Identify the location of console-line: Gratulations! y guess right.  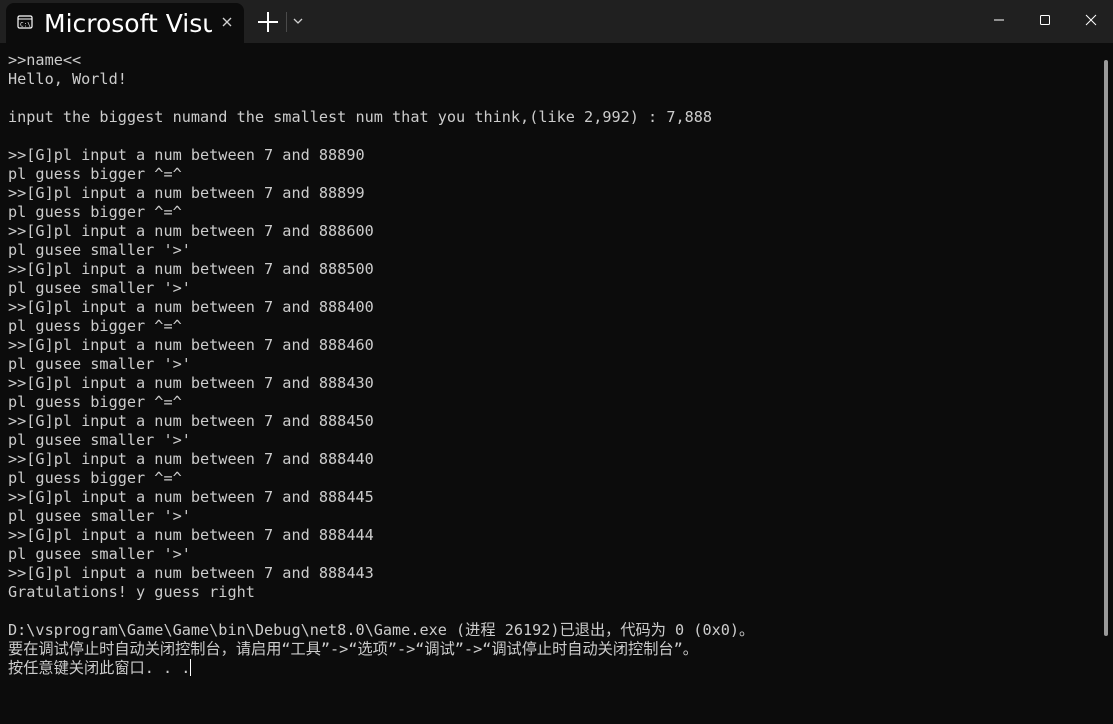
(131, 592).